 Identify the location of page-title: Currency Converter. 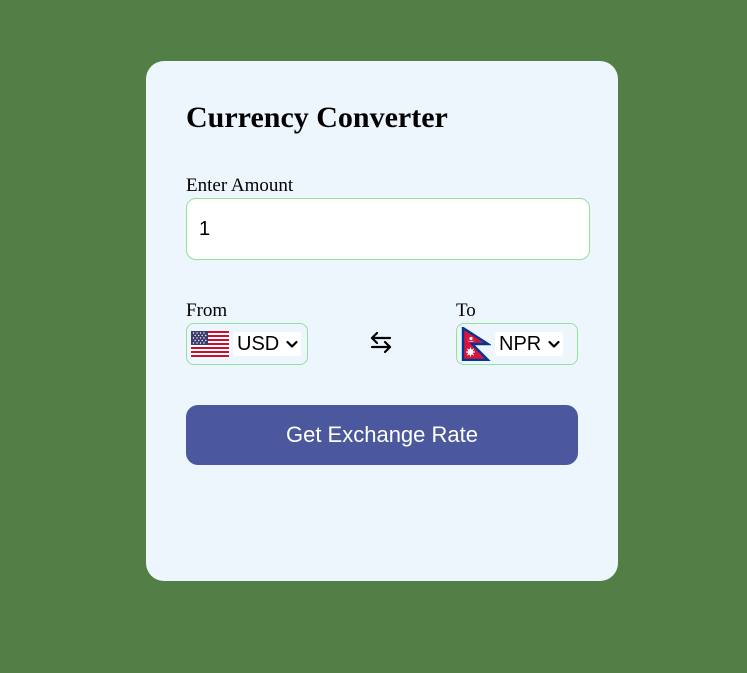
(317, 117).